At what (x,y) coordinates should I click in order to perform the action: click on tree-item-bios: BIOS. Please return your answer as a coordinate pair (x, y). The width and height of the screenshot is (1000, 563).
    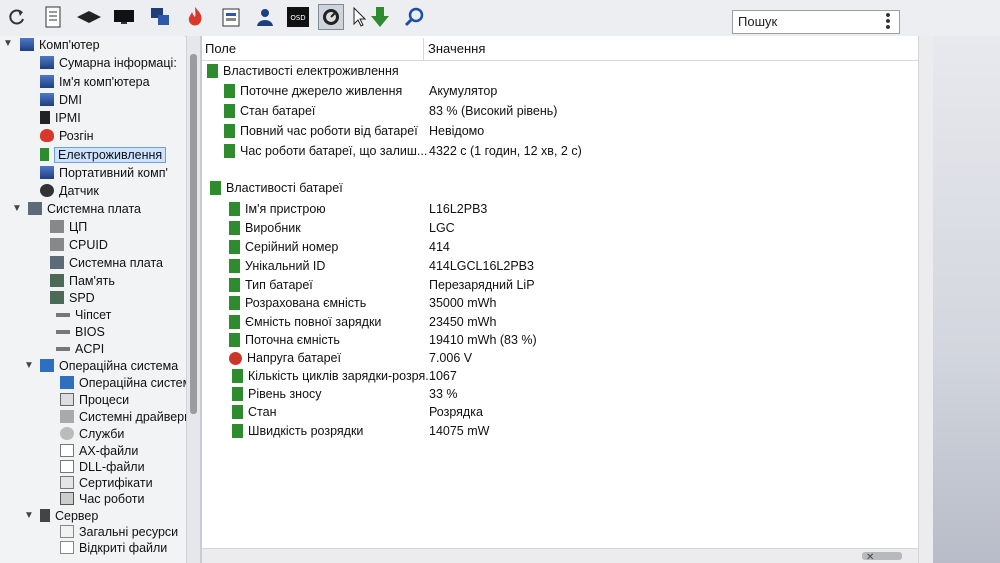
    Looking at the image, I should click on (80, 331).